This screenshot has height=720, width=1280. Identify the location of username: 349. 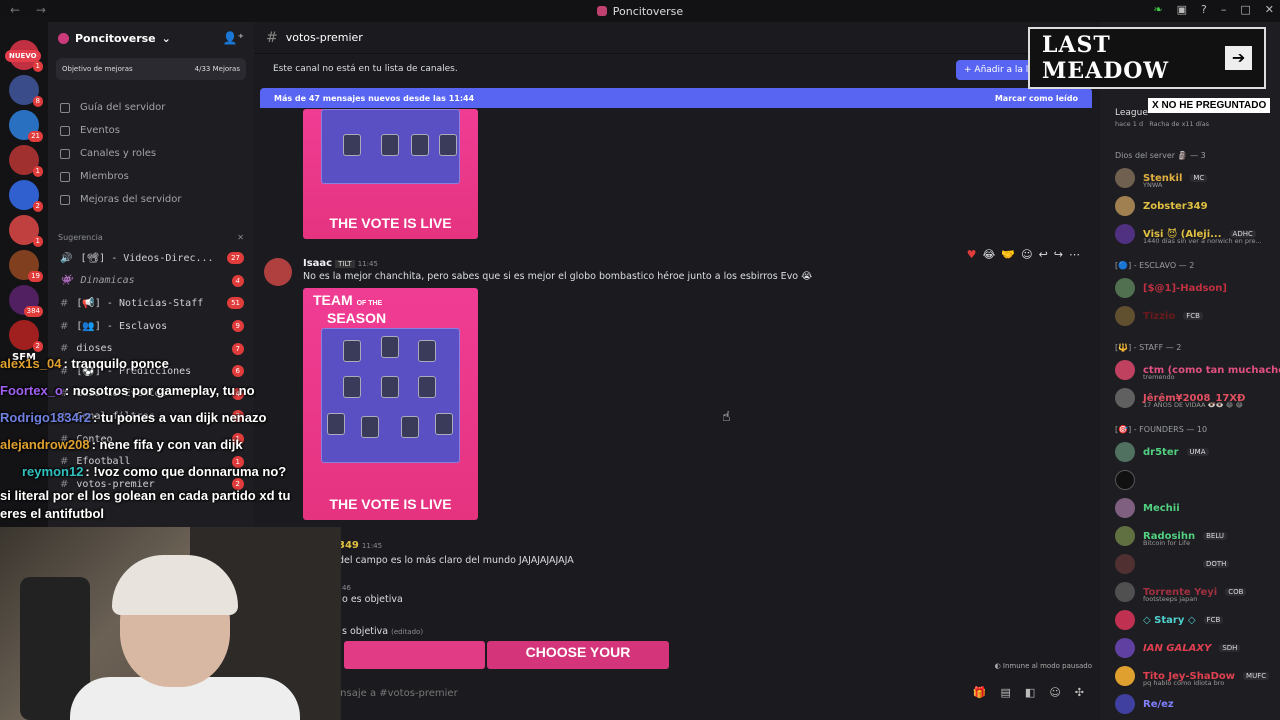
(348, 545).